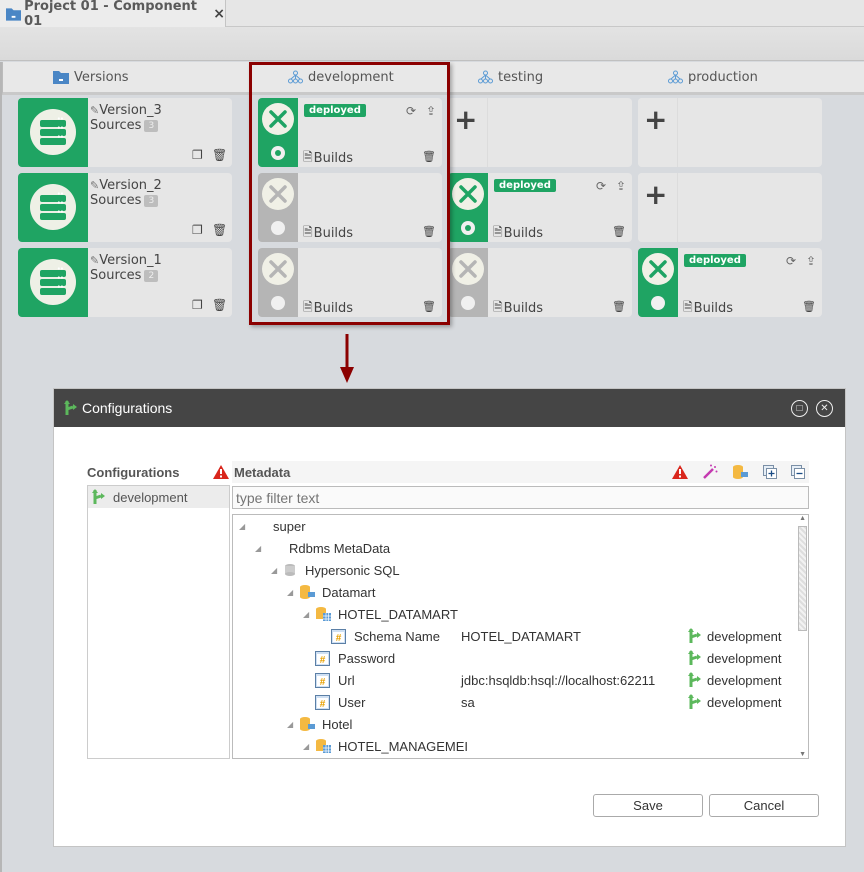  I want to click on tab-close-button: ×, so click(219, 14).